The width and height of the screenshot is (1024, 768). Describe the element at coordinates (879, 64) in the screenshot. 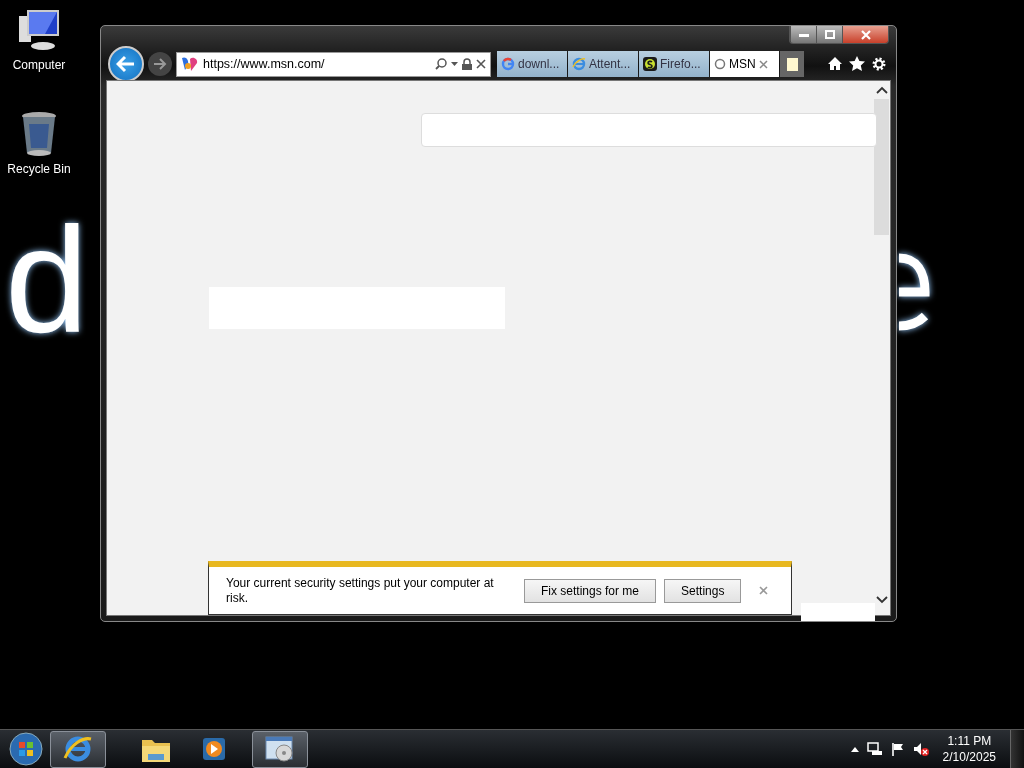

I see `settings-icon` at that location.